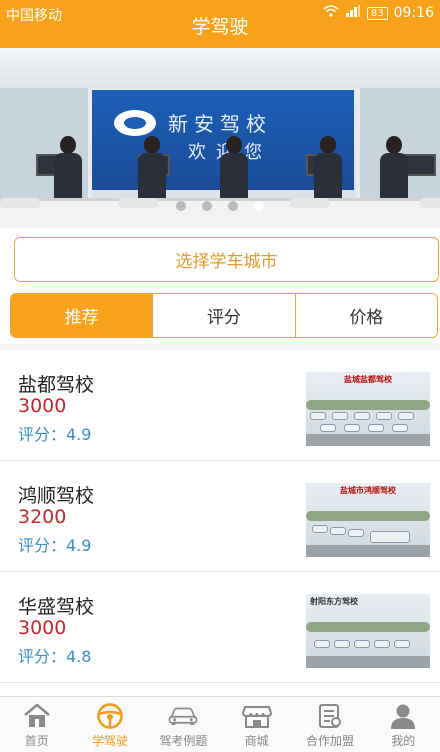 Image resolution: width=440 pixels, height=752 pixels. What do you see at coordinates (183, 741) in the screenshot?
I see `nav-label: 驾考例题` at bounding box center [183, 741].